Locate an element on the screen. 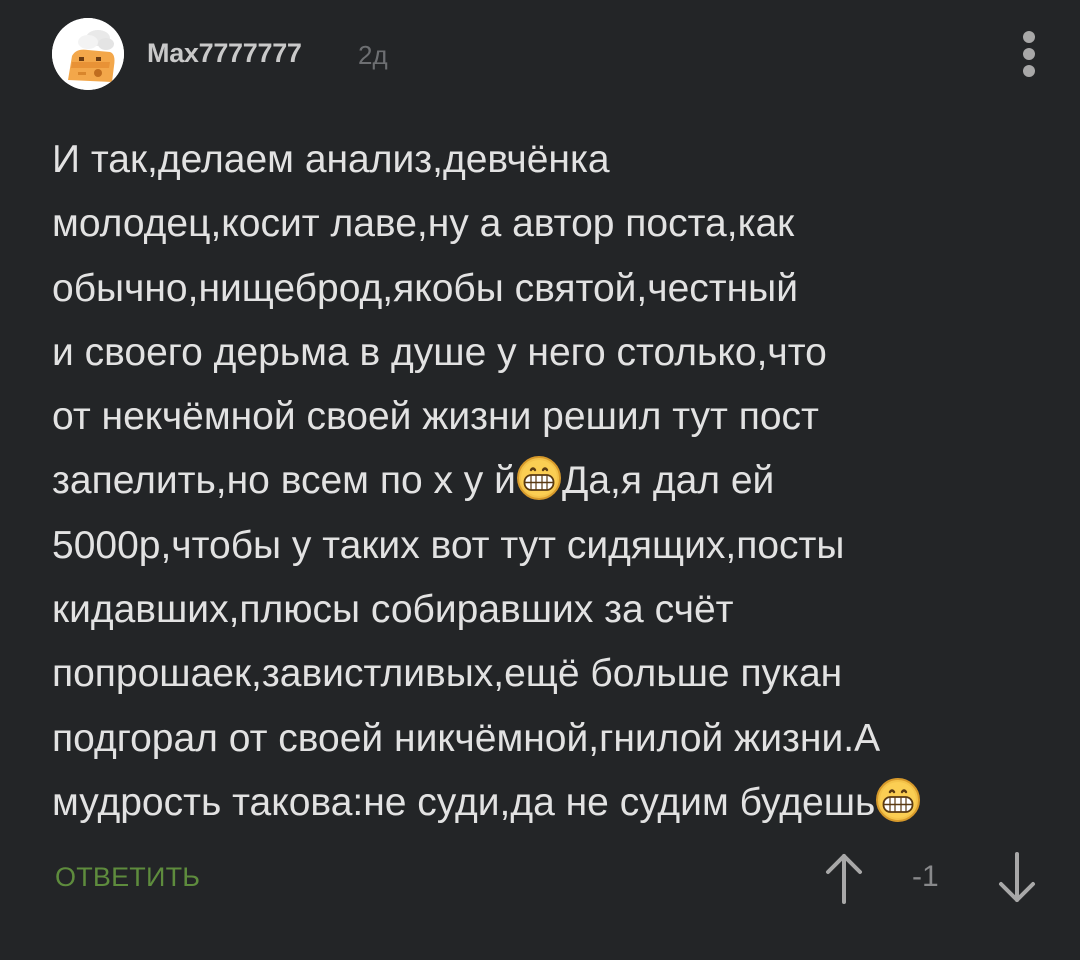 The height and width of the screenshot is (960, 1080). comment-line: молодец,косит лаве,ну а автор поста,как is located at coordinates (423, 224).